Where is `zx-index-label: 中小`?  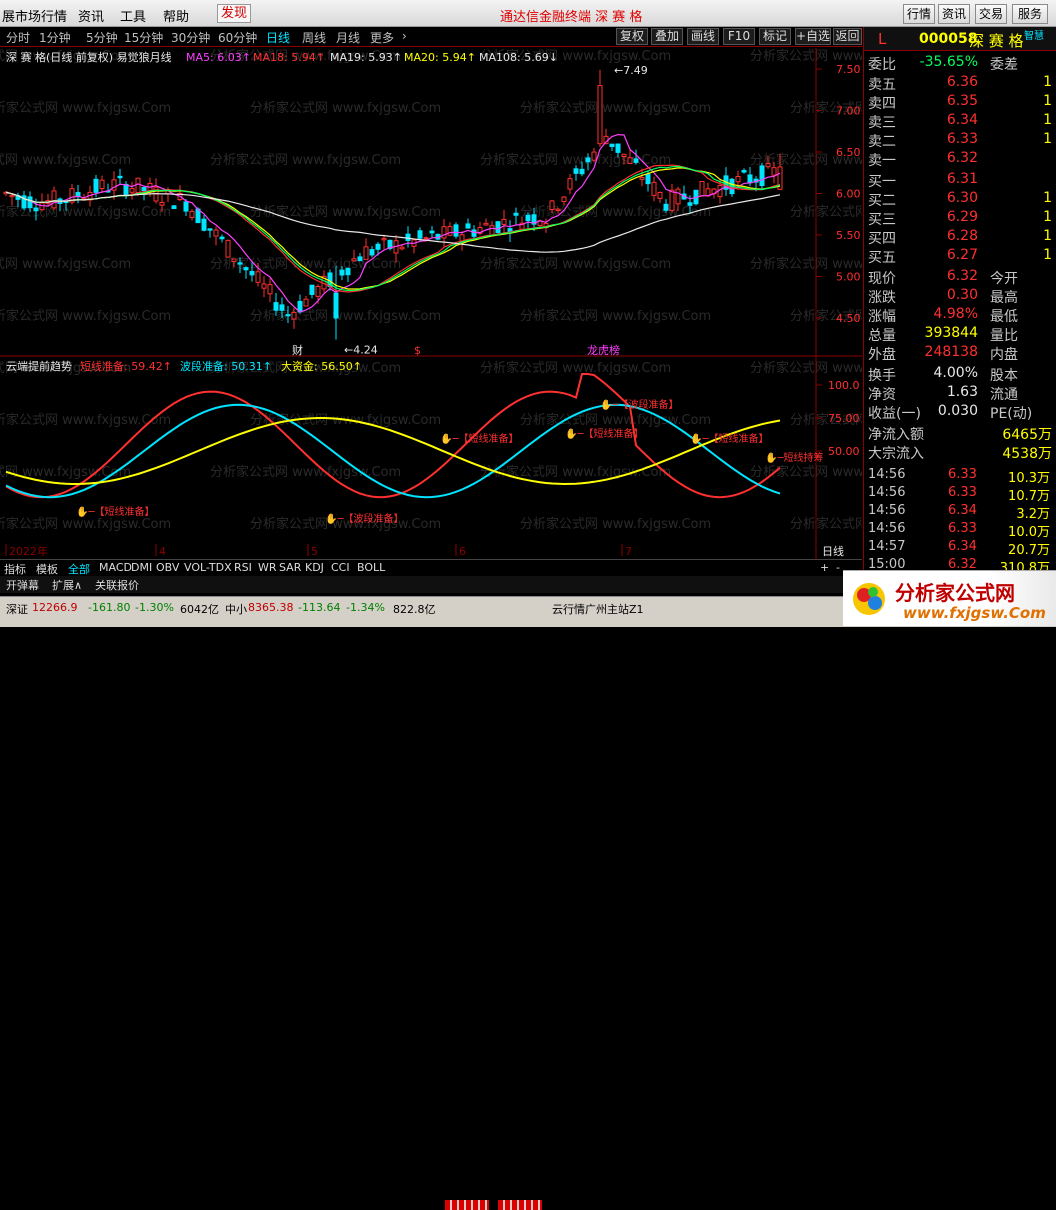
zx-index-label: 中小 is located at coordinates (236, 609).